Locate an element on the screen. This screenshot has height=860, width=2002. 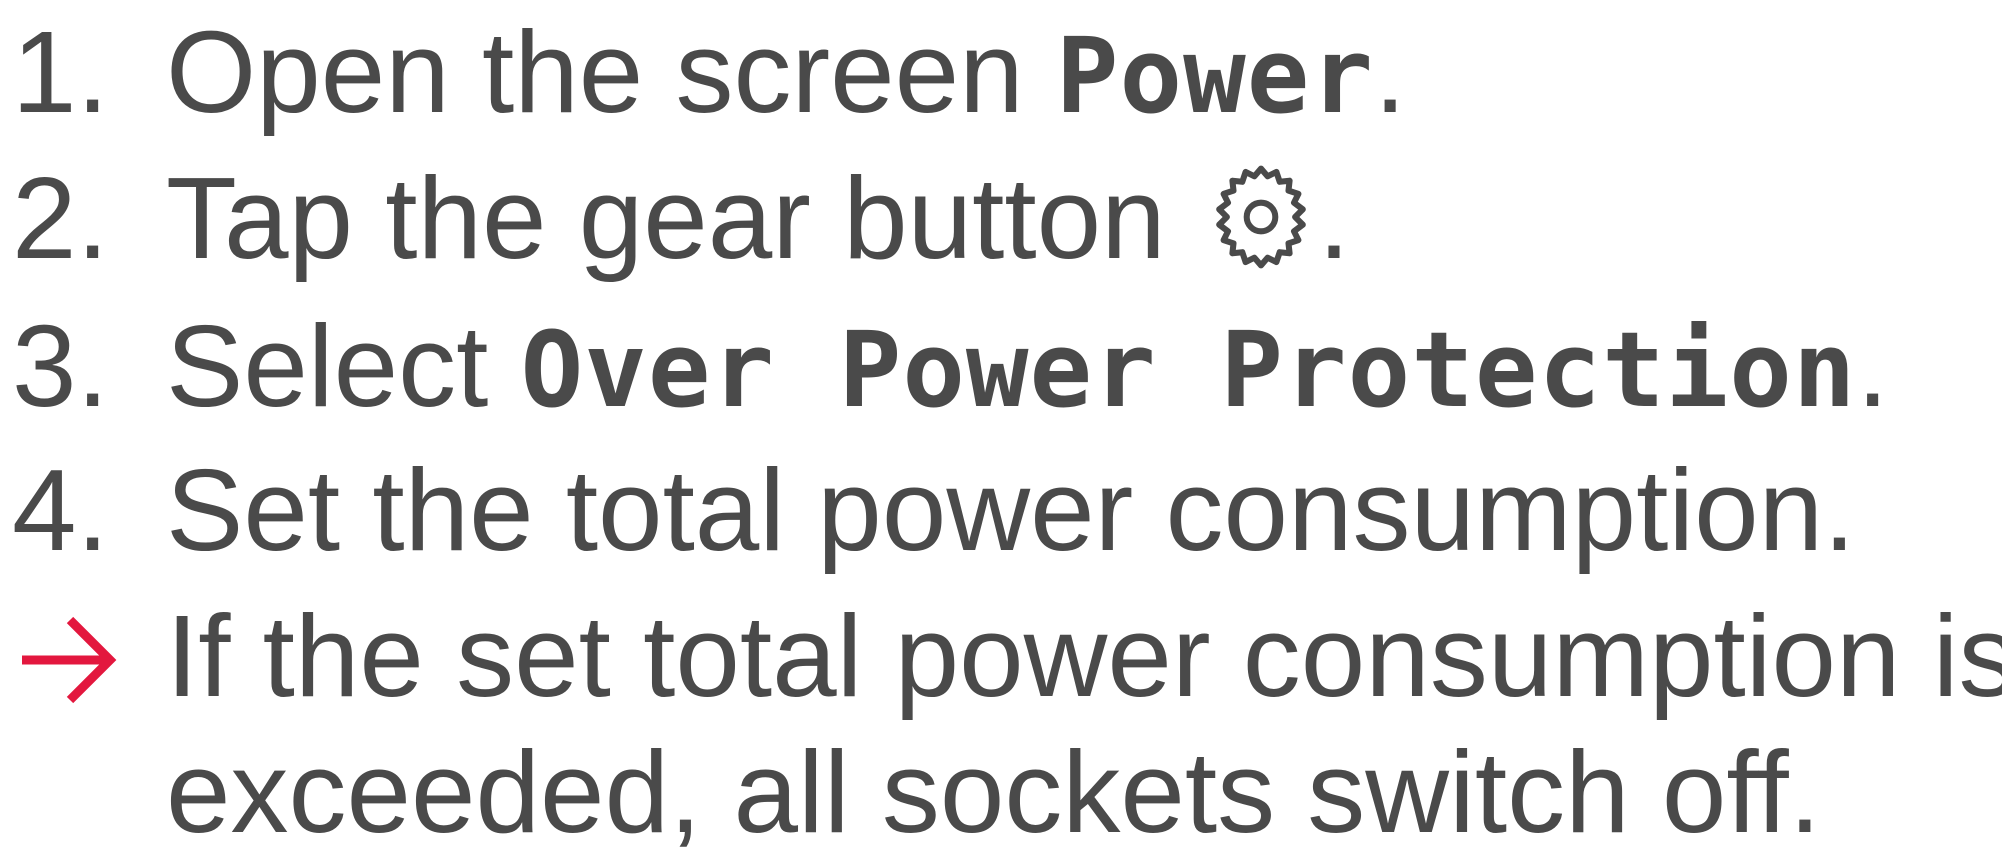
step-text: Tap the gear button . is located at coordinates (758, 218).